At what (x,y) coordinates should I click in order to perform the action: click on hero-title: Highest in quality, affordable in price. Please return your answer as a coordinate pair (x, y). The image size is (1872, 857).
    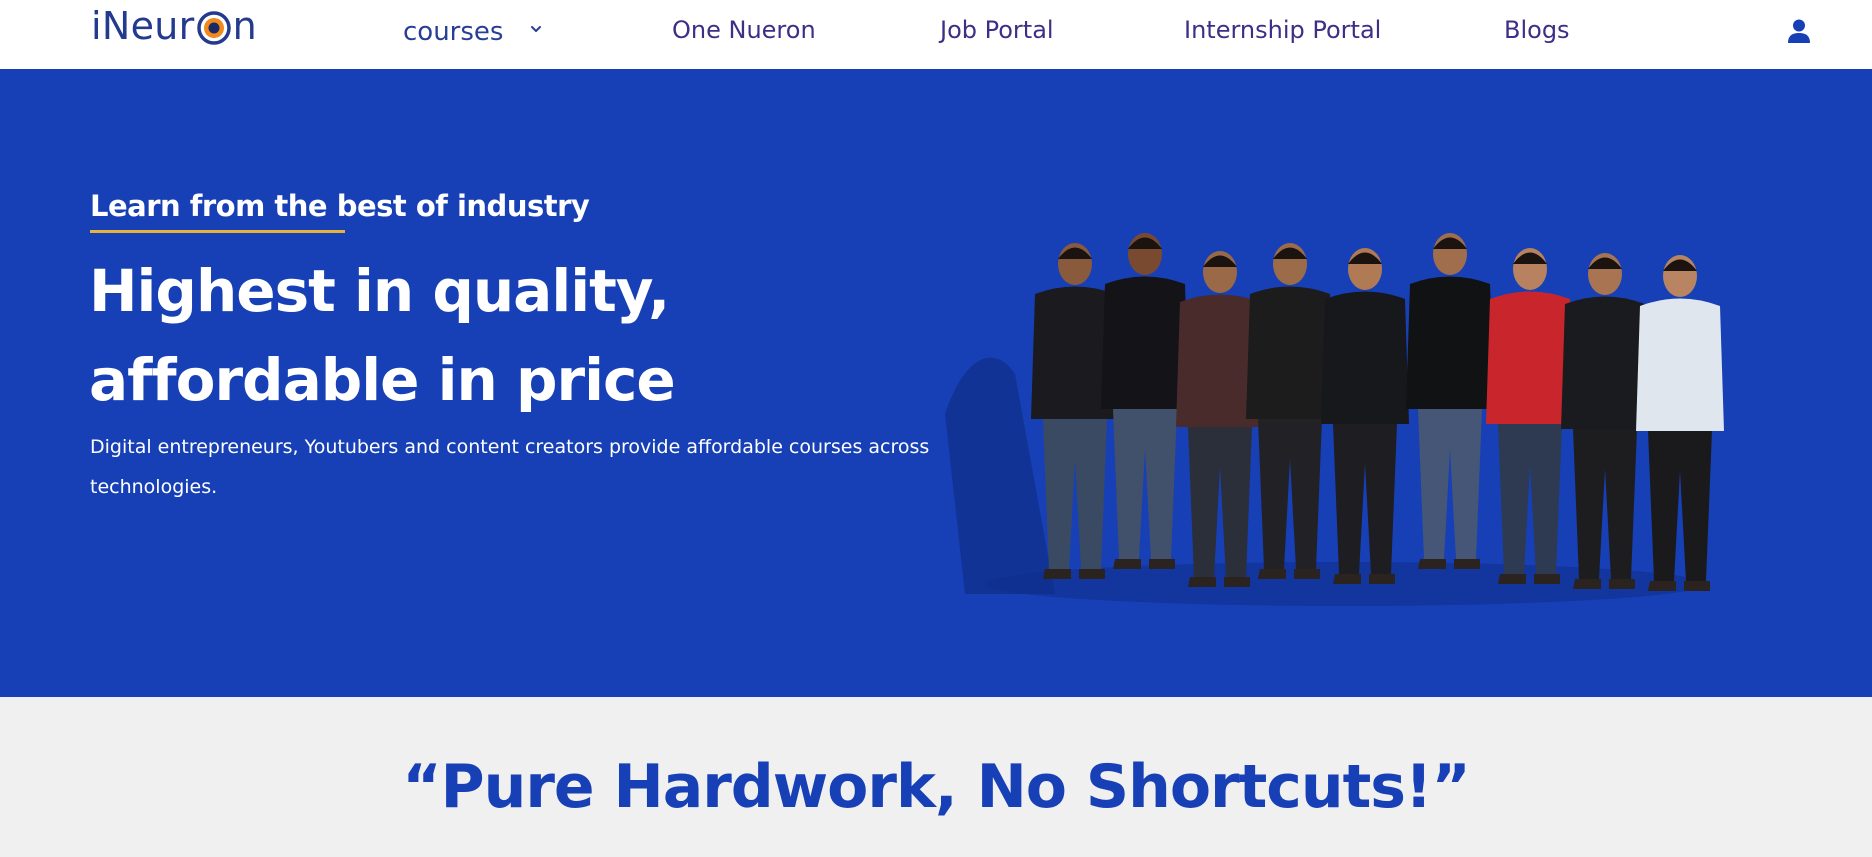
    Looking at the image, I should click on (382, 336).